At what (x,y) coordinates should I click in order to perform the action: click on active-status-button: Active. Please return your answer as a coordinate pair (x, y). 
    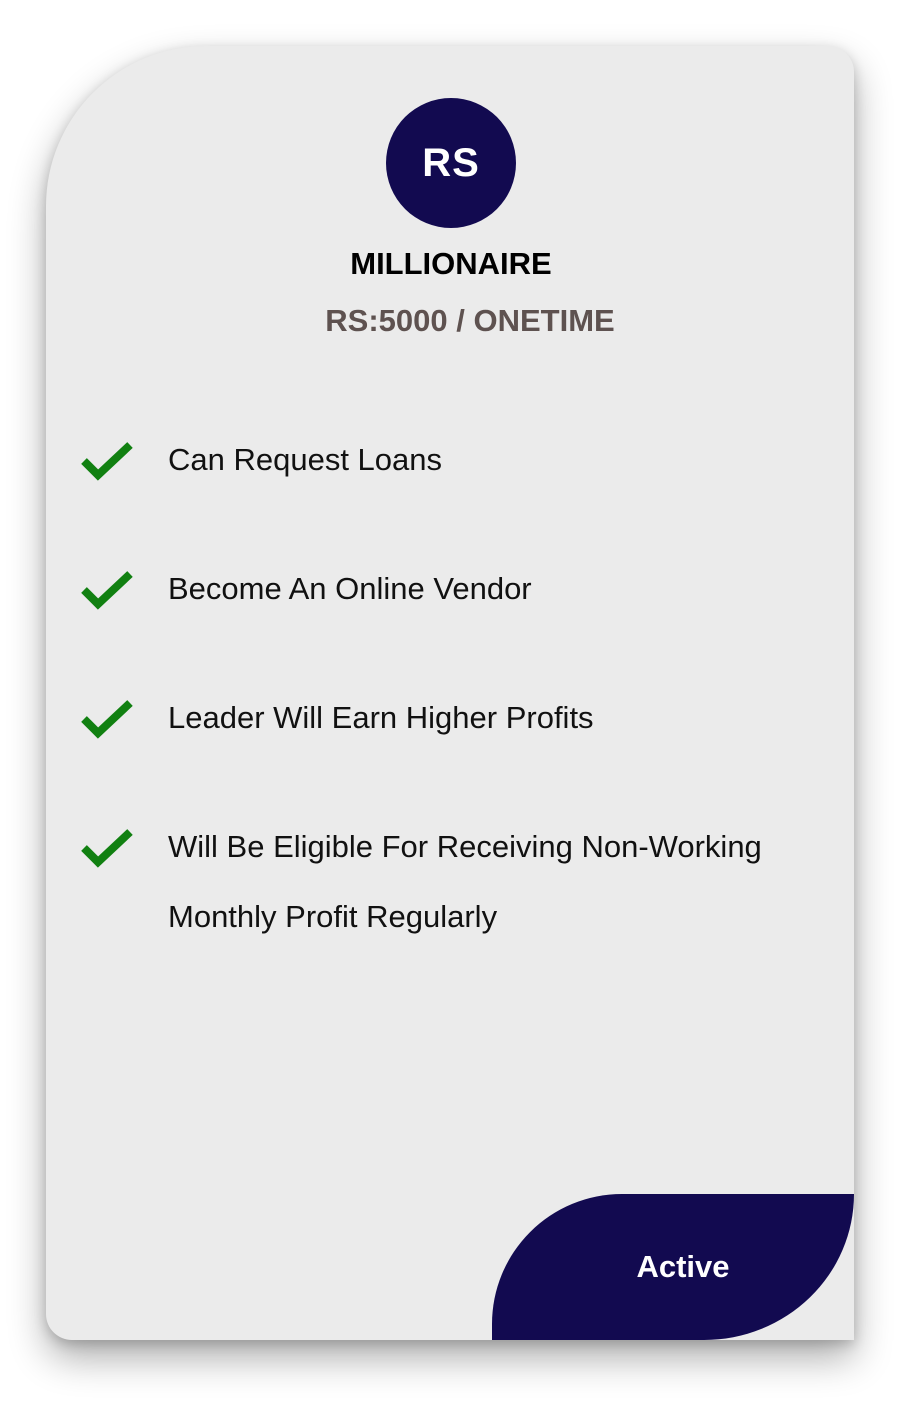
    Looking at the image, I should click on (673, 1267).